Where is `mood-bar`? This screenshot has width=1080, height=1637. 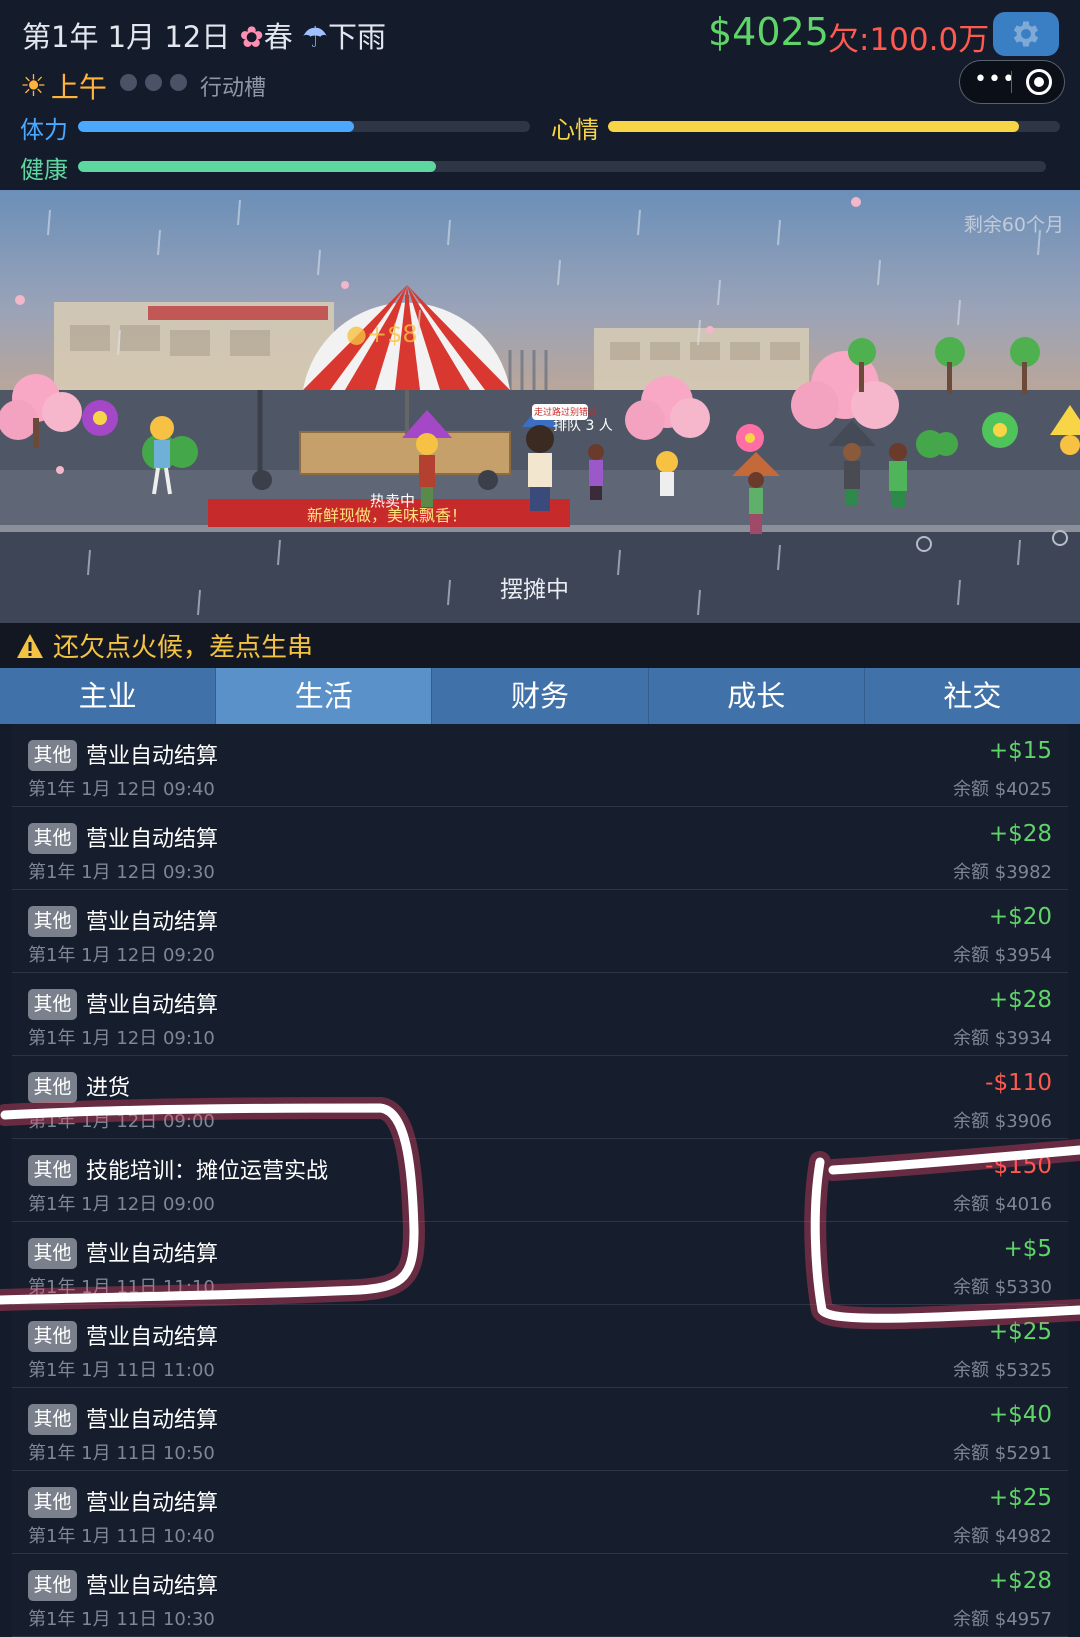
mood-bar is located at coordinates (834, 126).